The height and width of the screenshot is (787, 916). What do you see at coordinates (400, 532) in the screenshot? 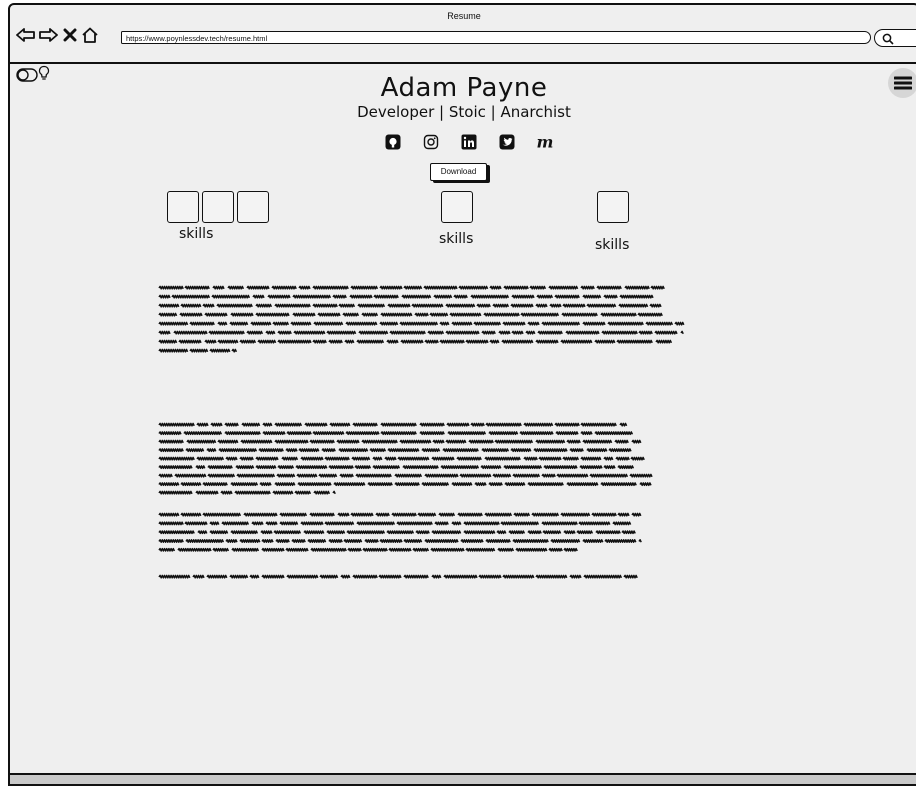
I see `text-block` at bounding box center [400, 532].